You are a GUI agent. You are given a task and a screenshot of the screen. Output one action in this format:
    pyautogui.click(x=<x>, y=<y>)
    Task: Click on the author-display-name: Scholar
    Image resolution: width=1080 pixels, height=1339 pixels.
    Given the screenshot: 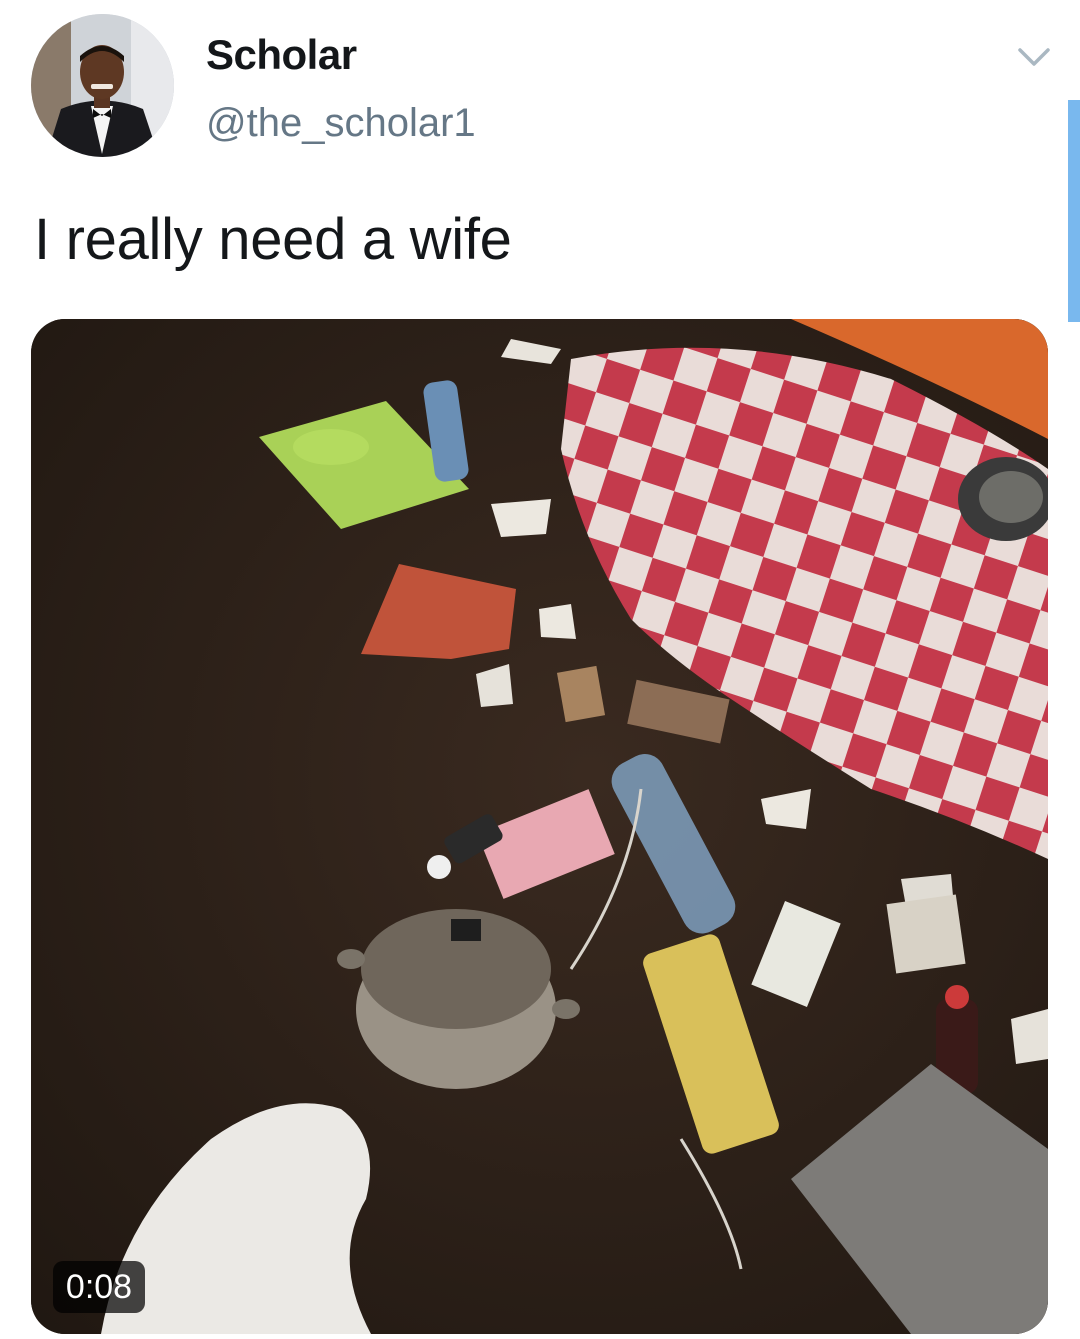 What is the action you would take?
    pyautogui.click(x=281, y=55)
    